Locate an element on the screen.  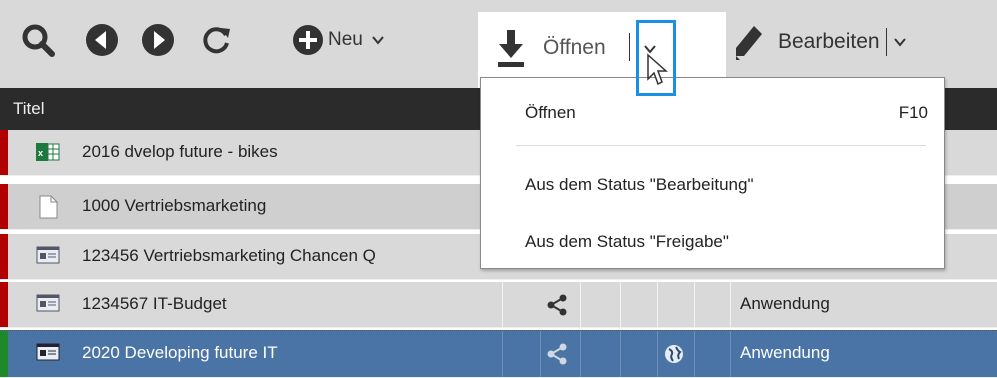
row-title: 2020 Developing future IT is located at coordinates (180, 352).